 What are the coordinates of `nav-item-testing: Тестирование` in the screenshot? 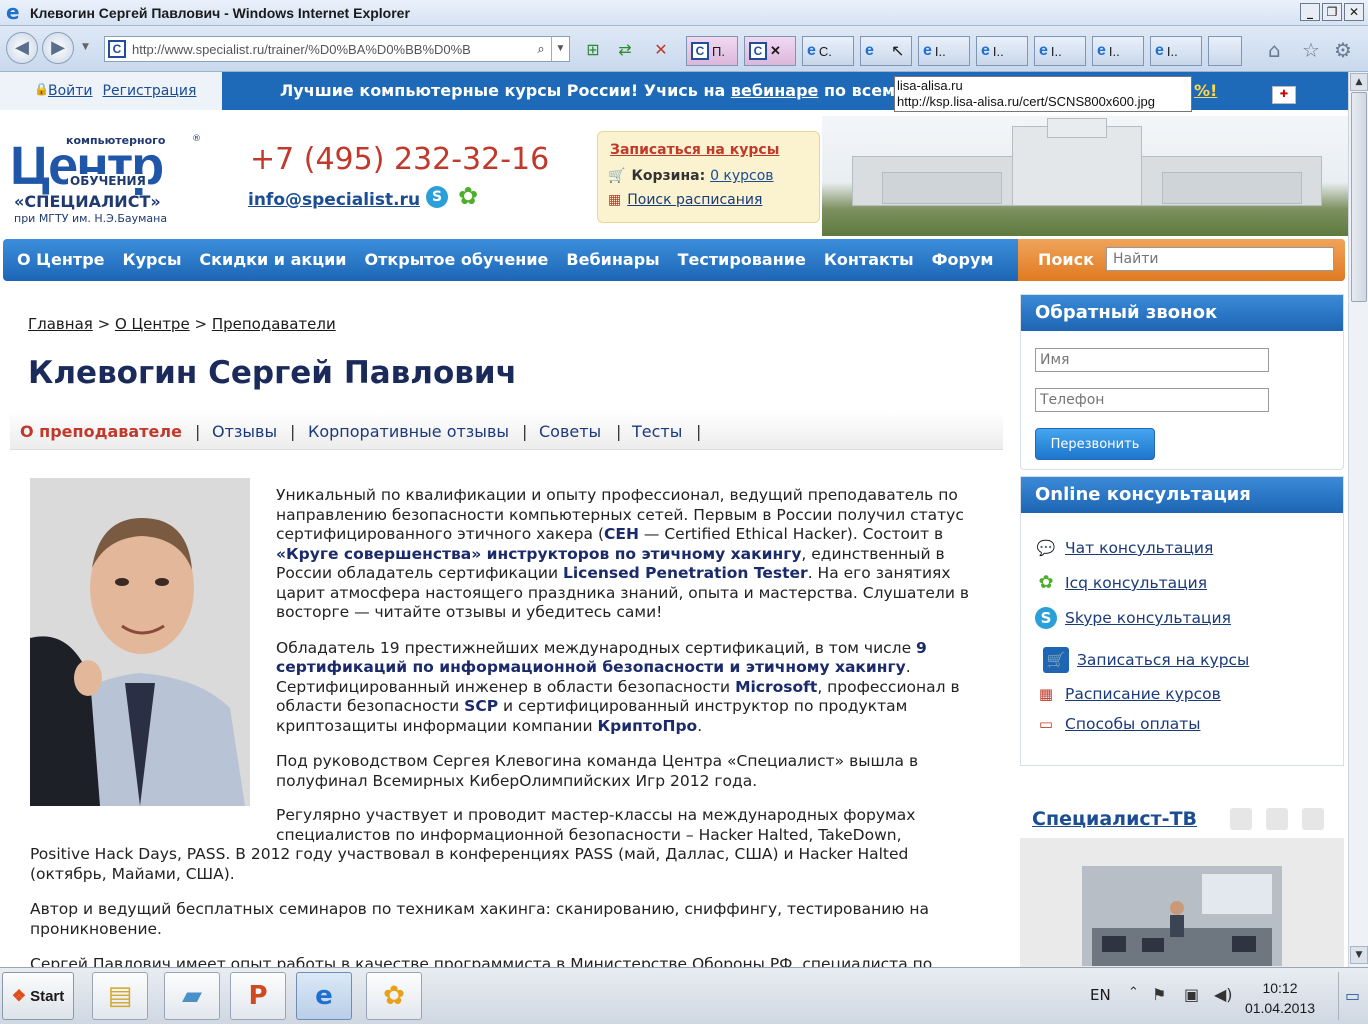 It's located at (742, 259).